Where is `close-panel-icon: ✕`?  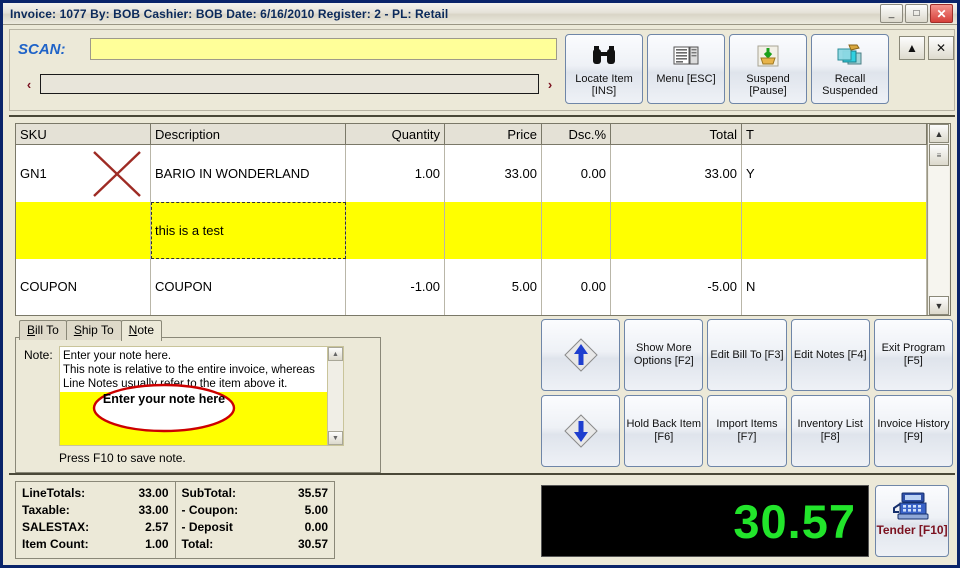 close-panel-icon: ✕ is located at coordinates (941, 48).